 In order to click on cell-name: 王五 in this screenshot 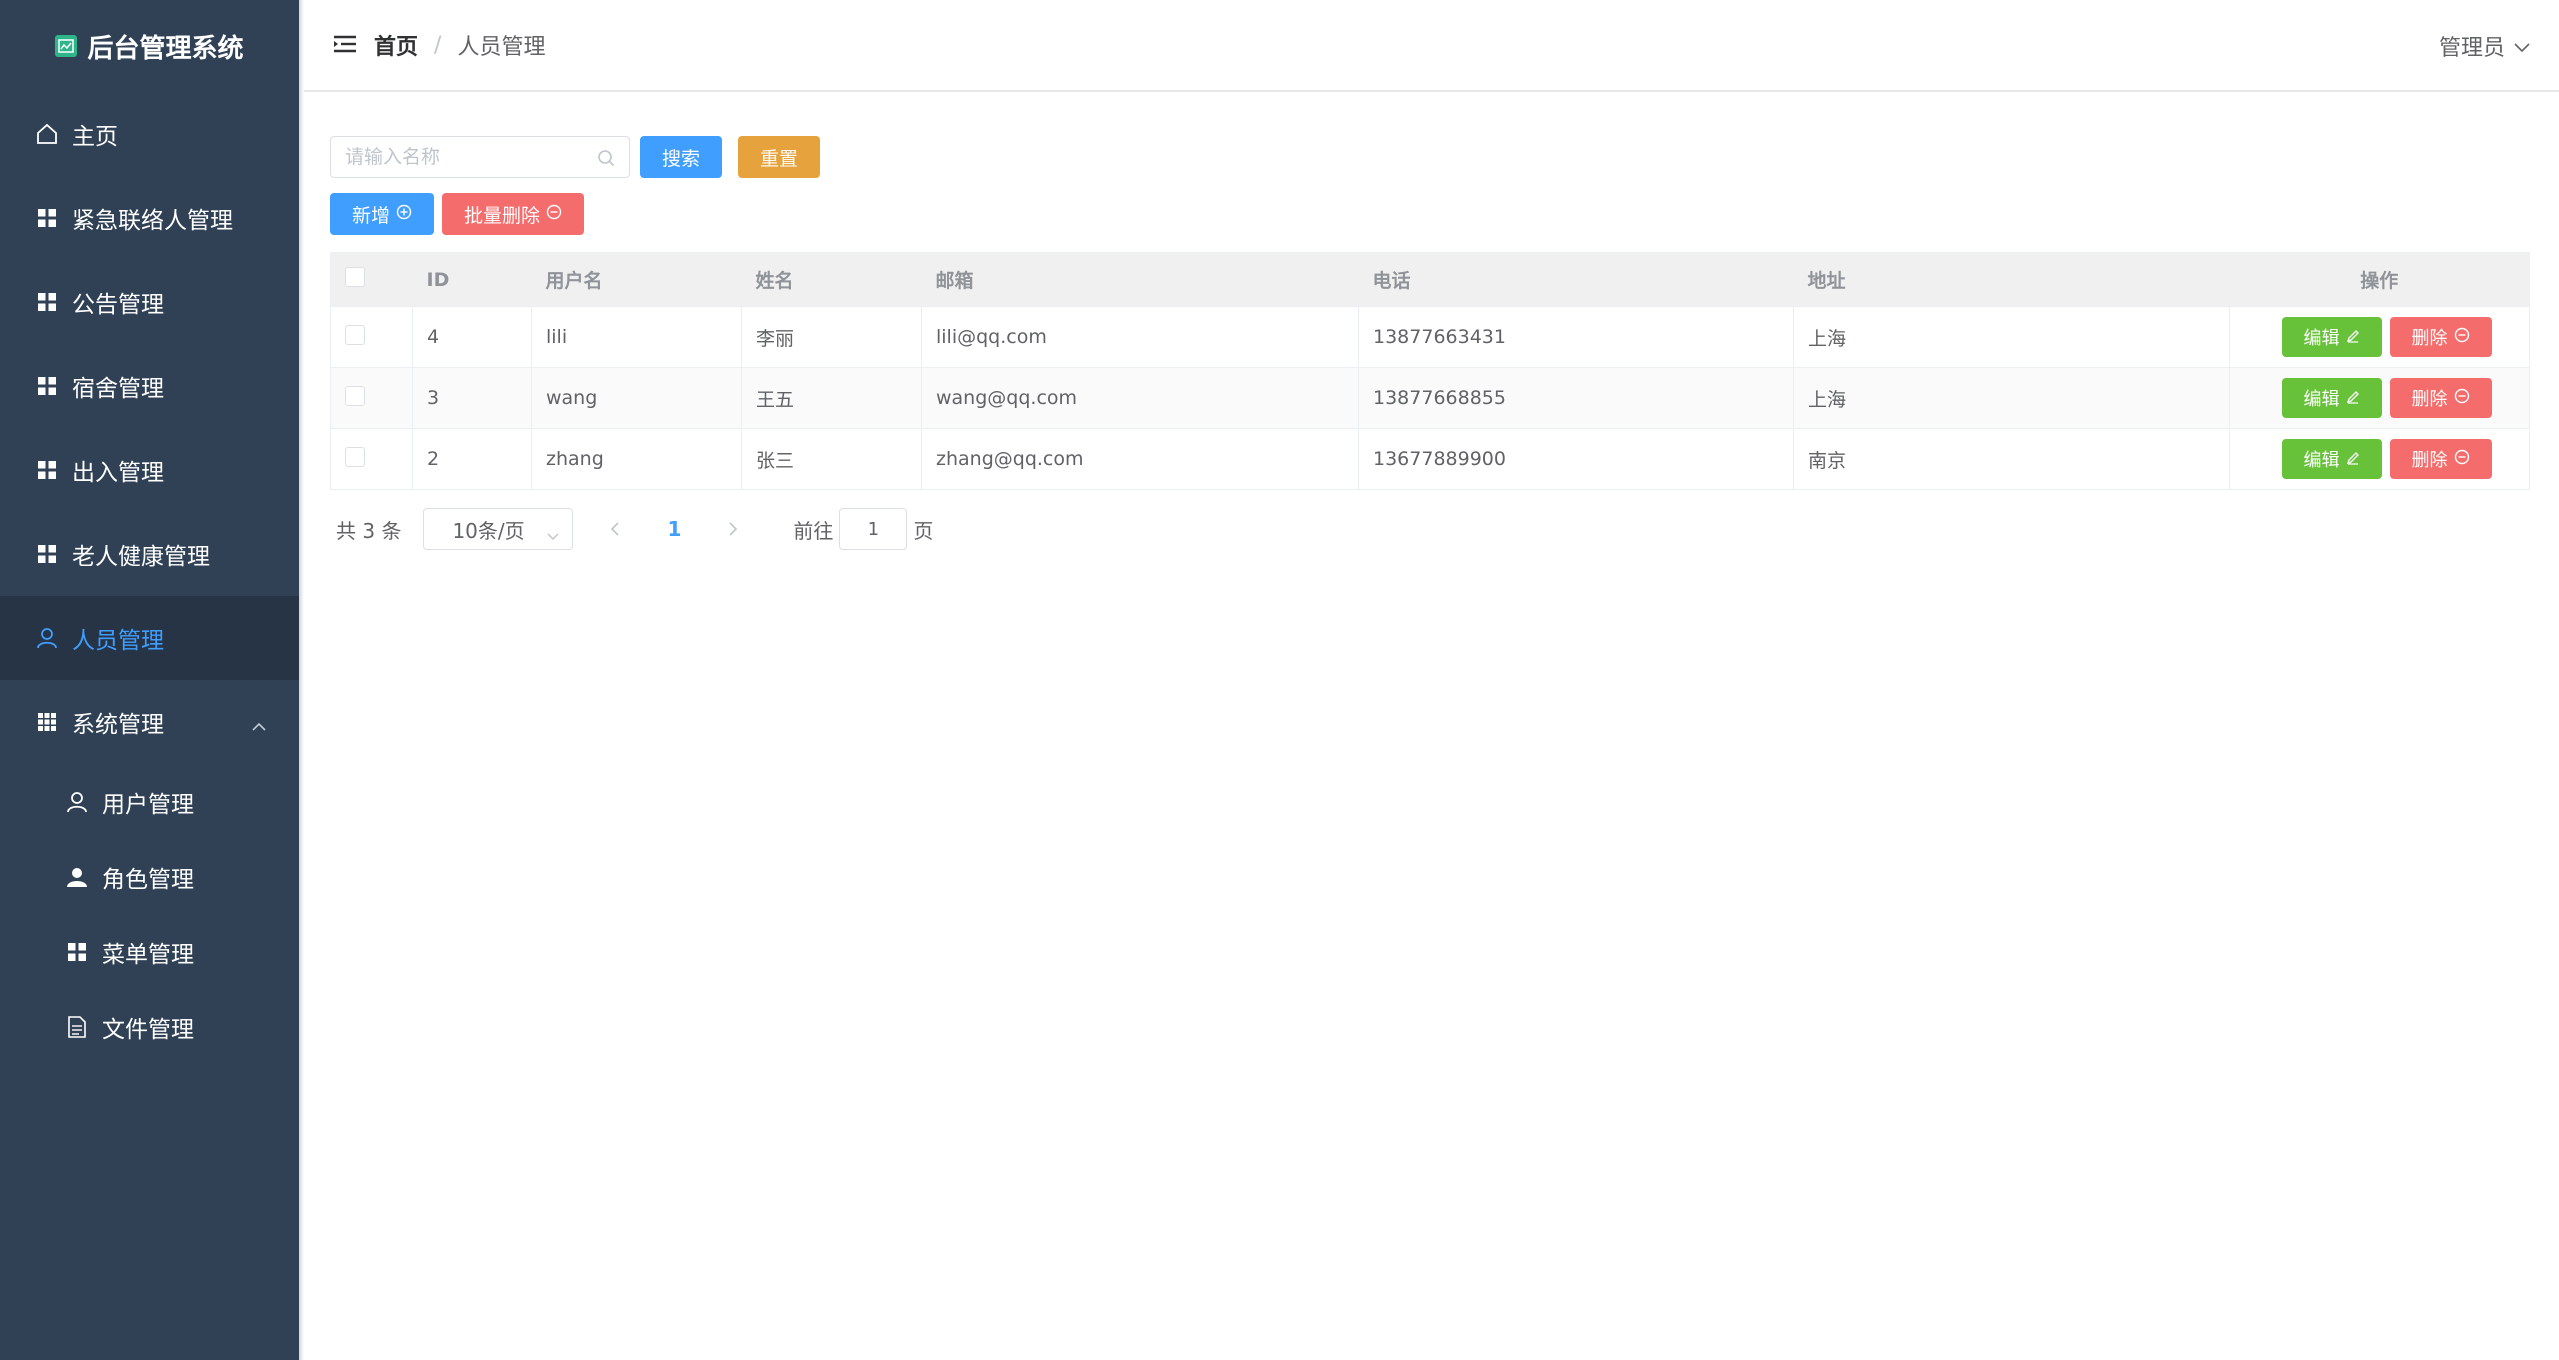, I will do `click(831, 398)`.